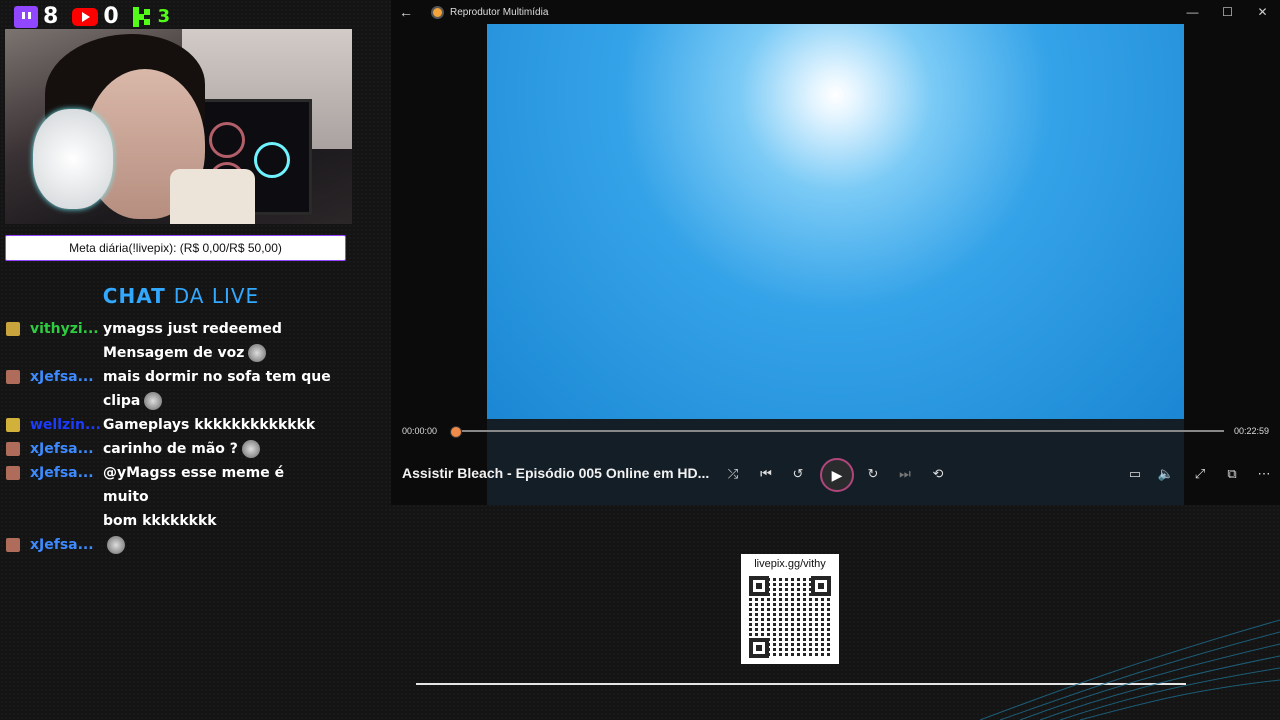 The height and width of the screenshot is (720, 1280). I want to click on chat-text: clipa, so click(218, 401).